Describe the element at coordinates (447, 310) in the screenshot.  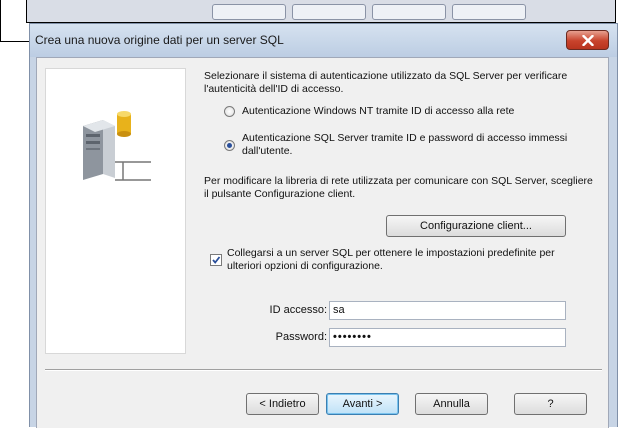
I see `login-id-field: sa` at that location.